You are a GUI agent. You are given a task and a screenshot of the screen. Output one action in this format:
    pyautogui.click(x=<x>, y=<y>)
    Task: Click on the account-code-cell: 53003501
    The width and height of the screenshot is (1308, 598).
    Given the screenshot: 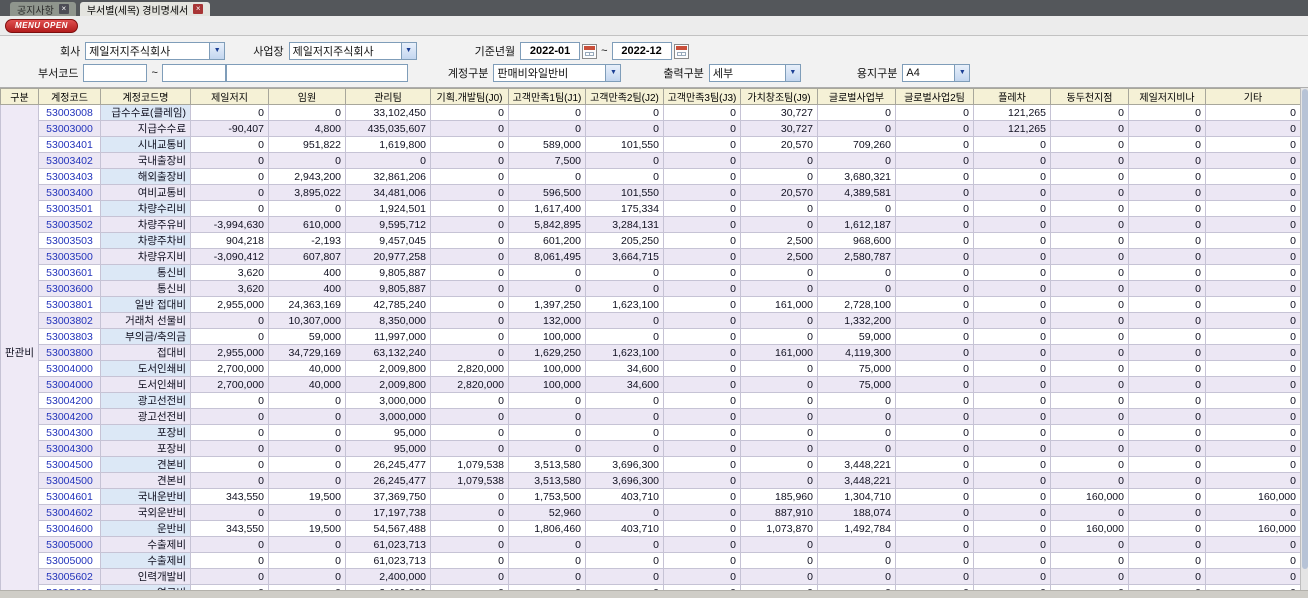 What is the action you would take?
    pyautogui.click(x=69, y=208)
    